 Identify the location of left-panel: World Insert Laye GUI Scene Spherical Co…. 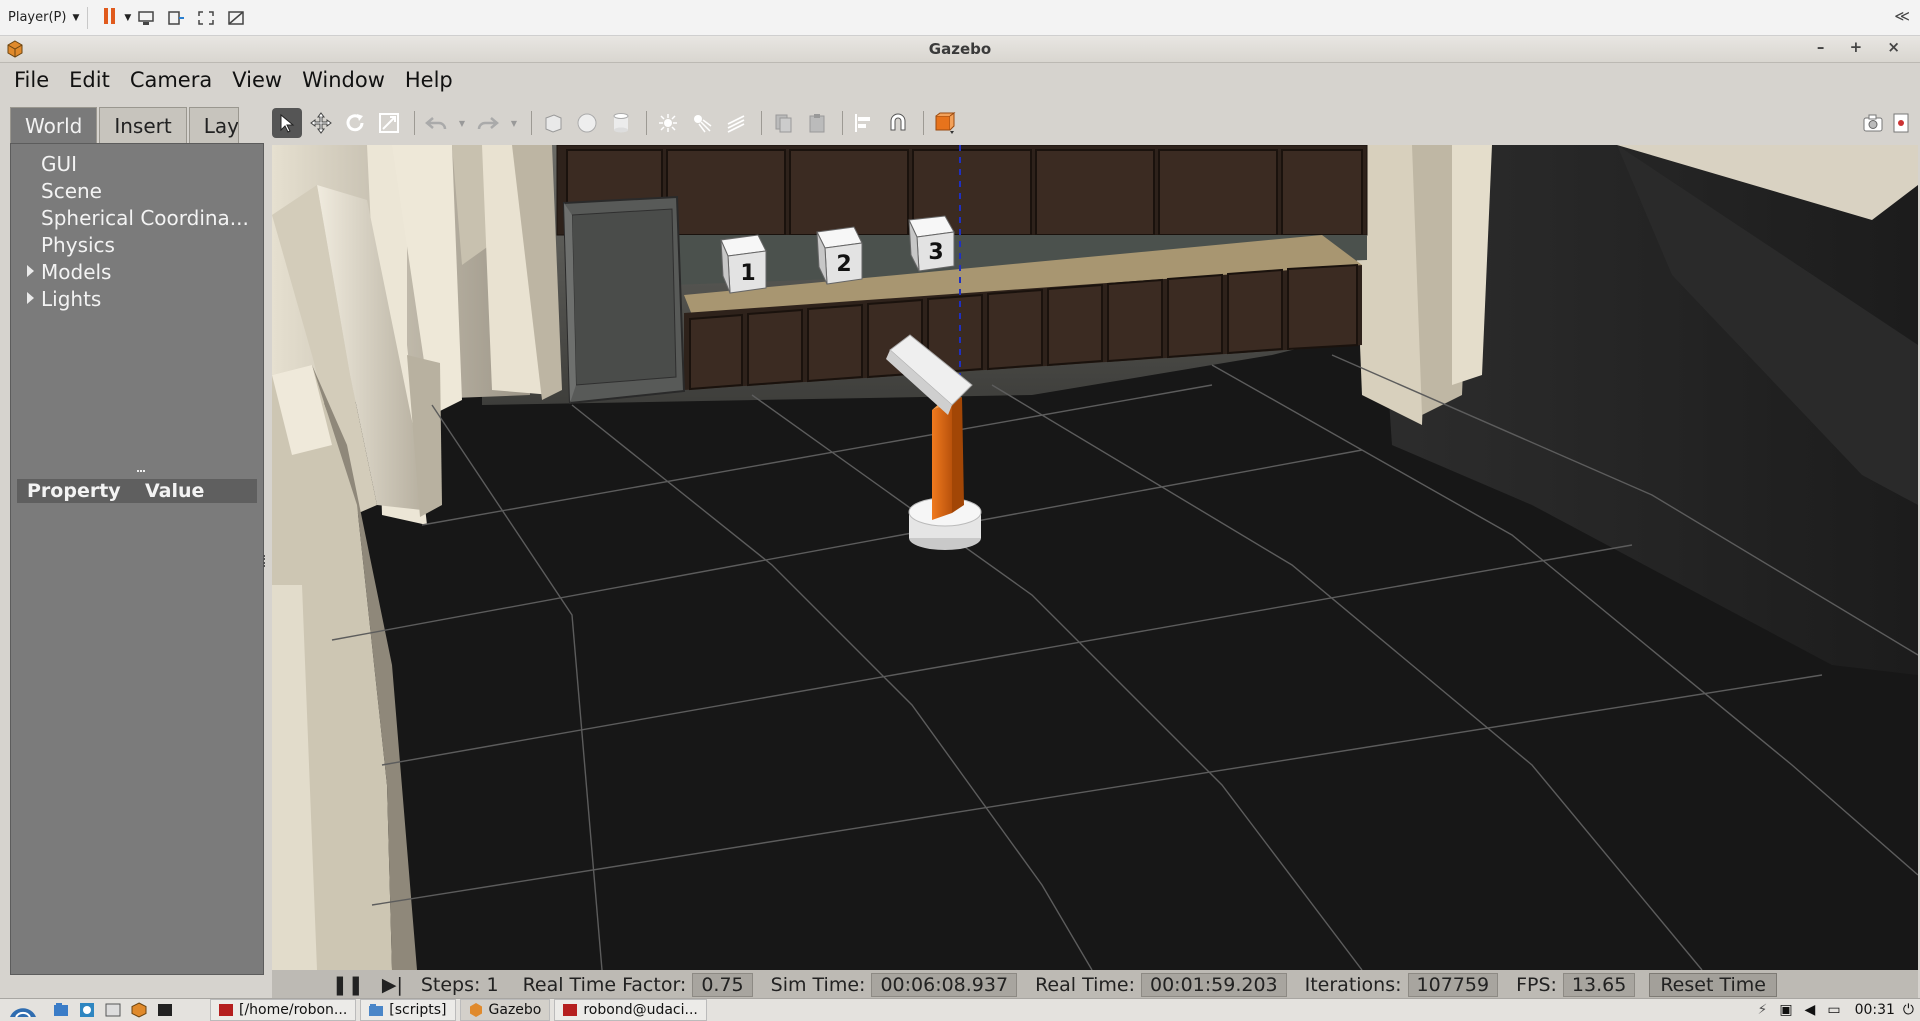
(132, 537).